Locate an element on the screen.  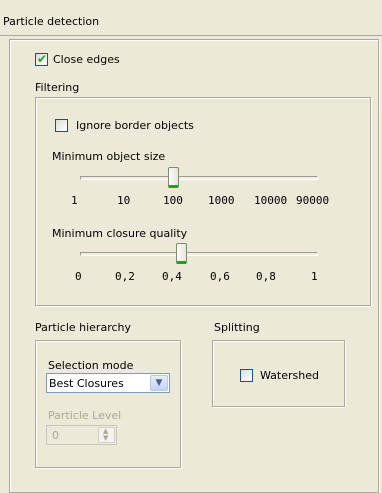
ignore-border-checkbox-row: Ignore border objects is located at coordinates (145, 126).